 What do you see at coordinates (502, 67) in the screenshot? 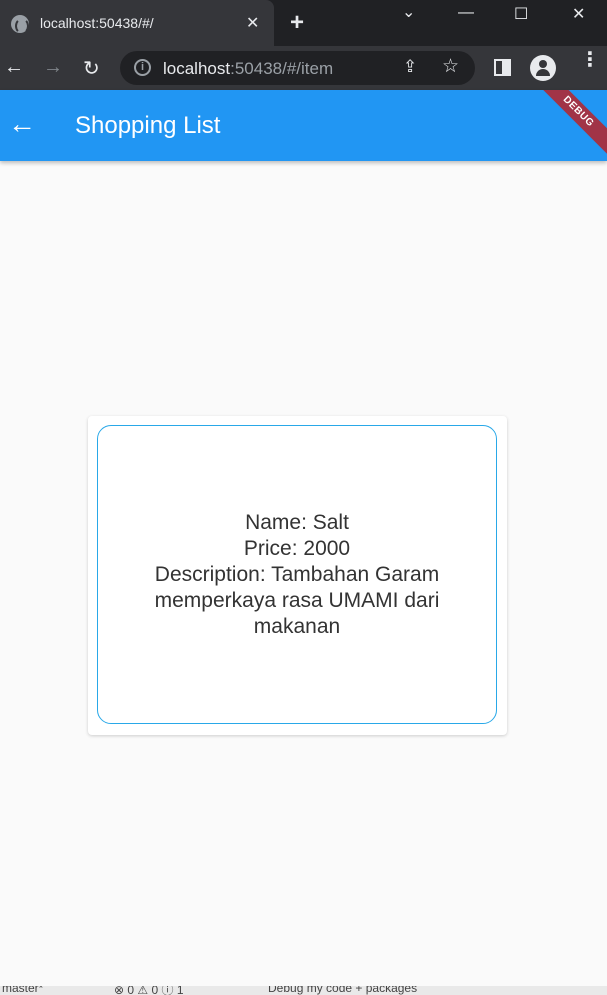
I see `side-panel-icon` at bounding box center [502, 67].